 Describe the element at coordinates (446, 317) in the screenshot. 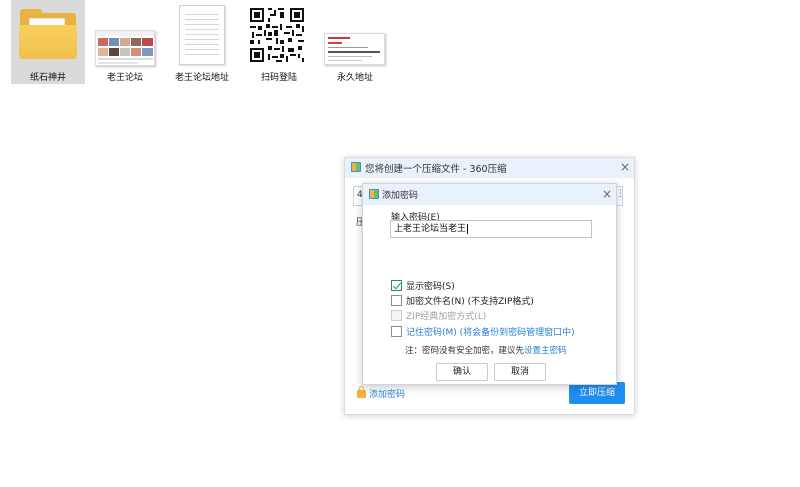

I see `zip-classic-encryption-label: ZIP经典加密方式(L)` at that location.